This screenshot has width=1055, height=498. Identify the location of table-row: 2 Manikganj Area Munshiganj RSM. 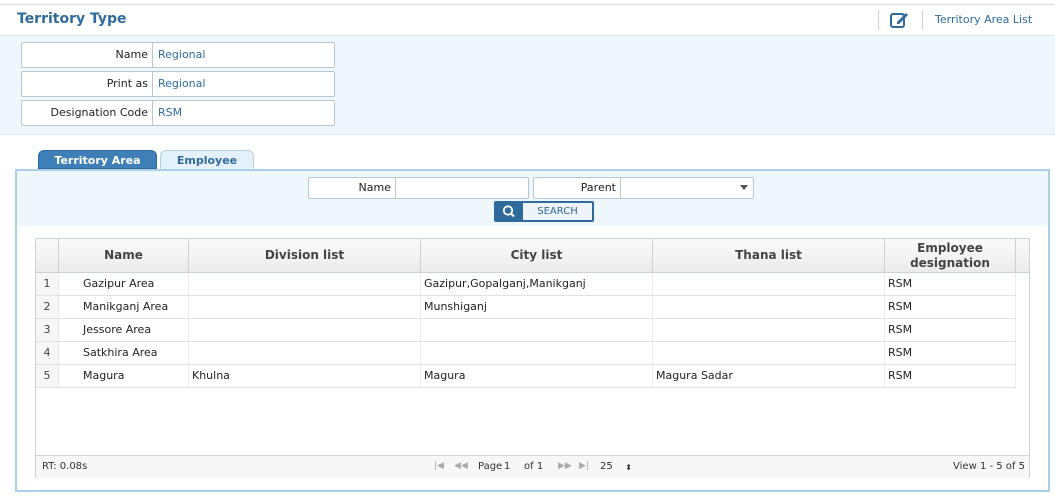
(526, 307).